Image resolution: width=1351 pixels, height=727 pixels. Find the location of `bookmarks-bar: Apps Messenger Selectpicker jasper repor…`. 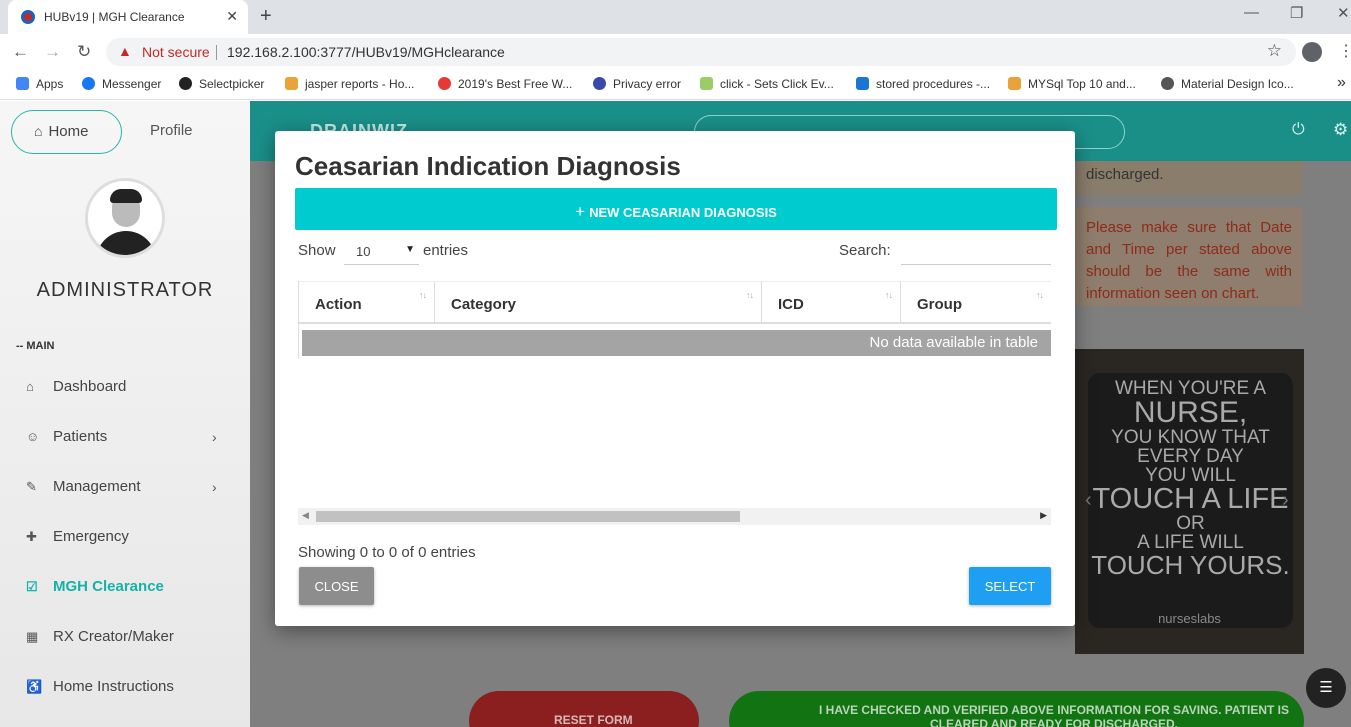

bookmarks-bar: Apps Messenger Selectpicker jasper repor… is located at coordinates (675, 85).